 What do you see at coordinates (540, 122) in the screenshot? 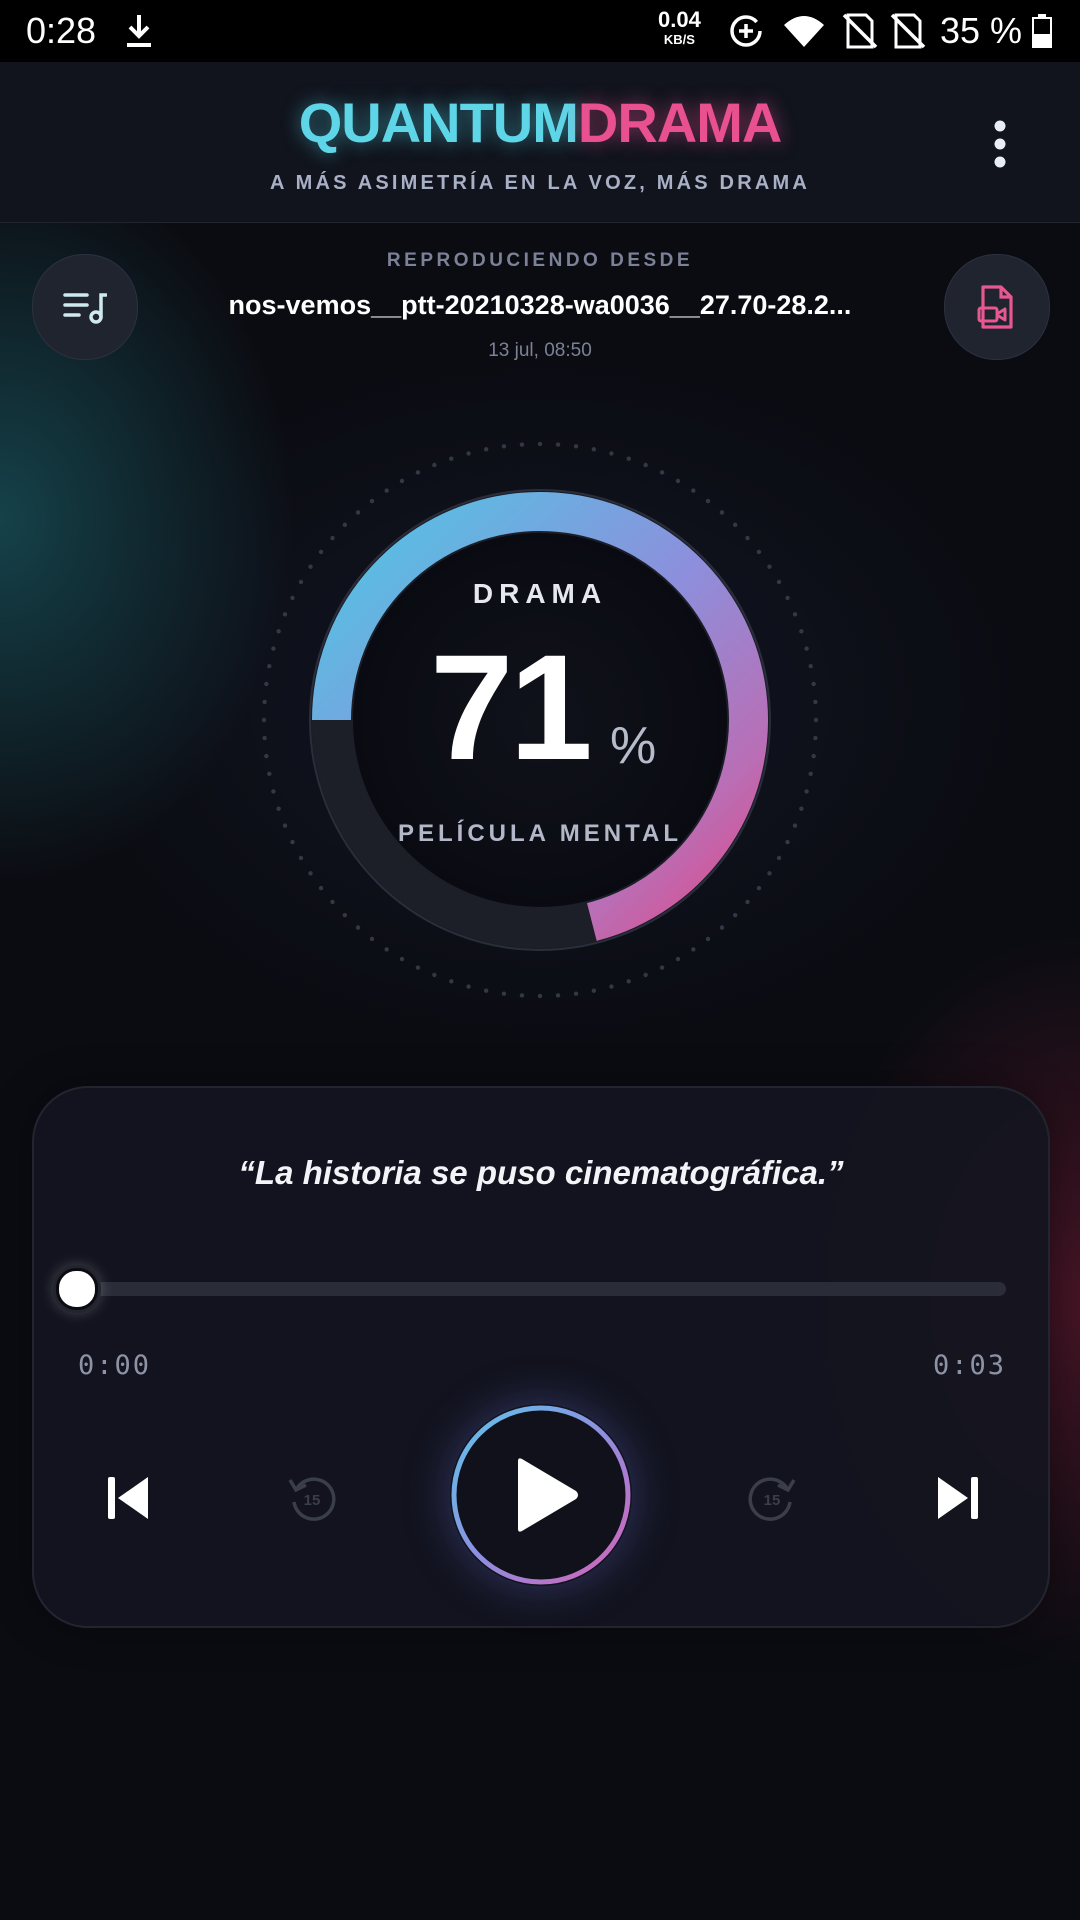
I see `app-logo: QUANTUMDRAMA` at bounding box center [540, 122].